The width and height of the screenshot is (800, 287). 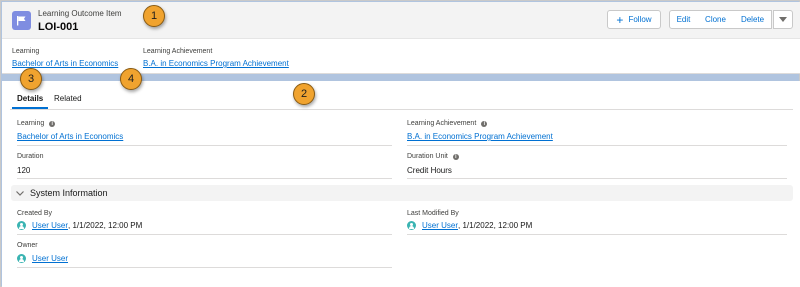 I want to click on last-modified-by-date: , 1/1/2022, 12:00 PM, so click(x=495, y=225).